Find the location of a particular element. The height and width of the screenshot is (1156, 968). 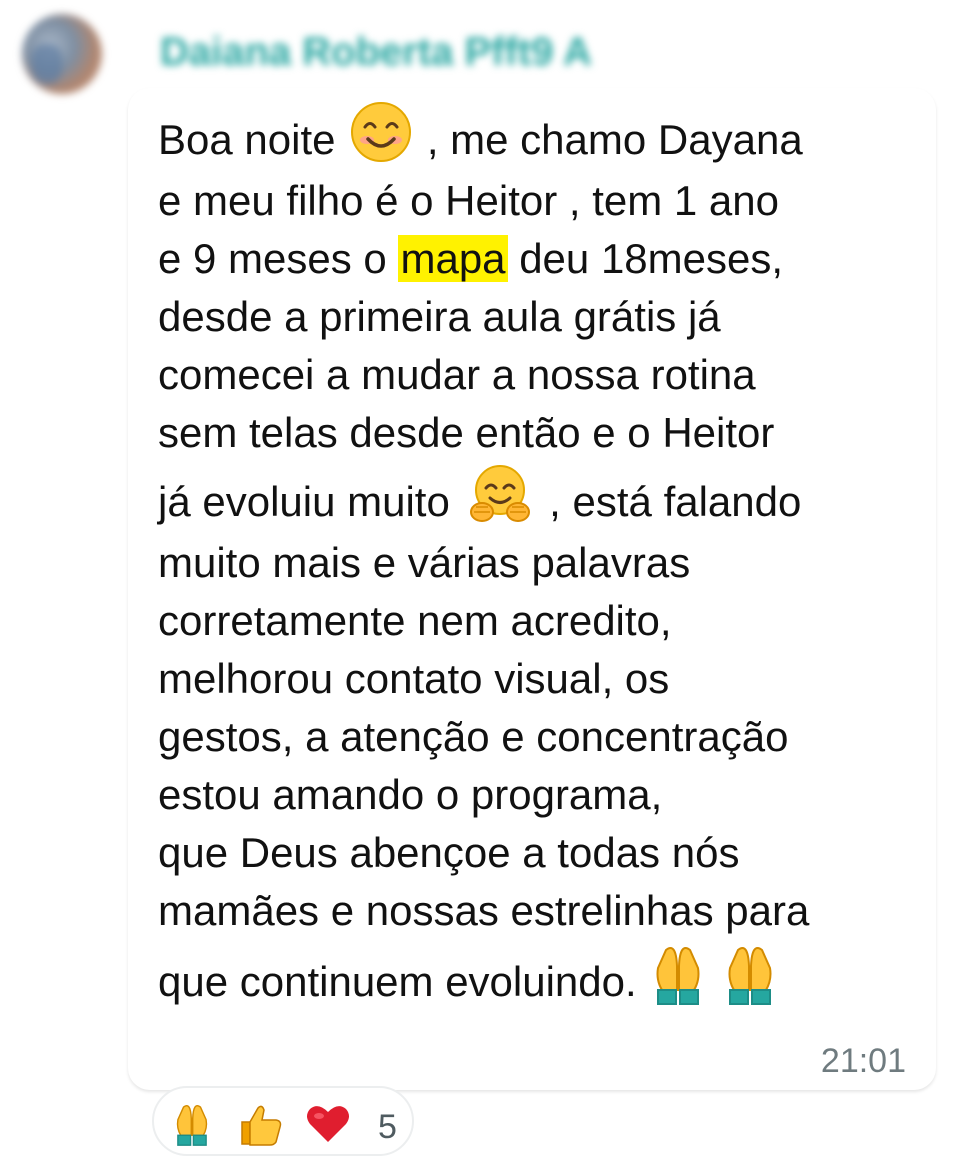

sender-avatar is located at coordinates (62, 54).